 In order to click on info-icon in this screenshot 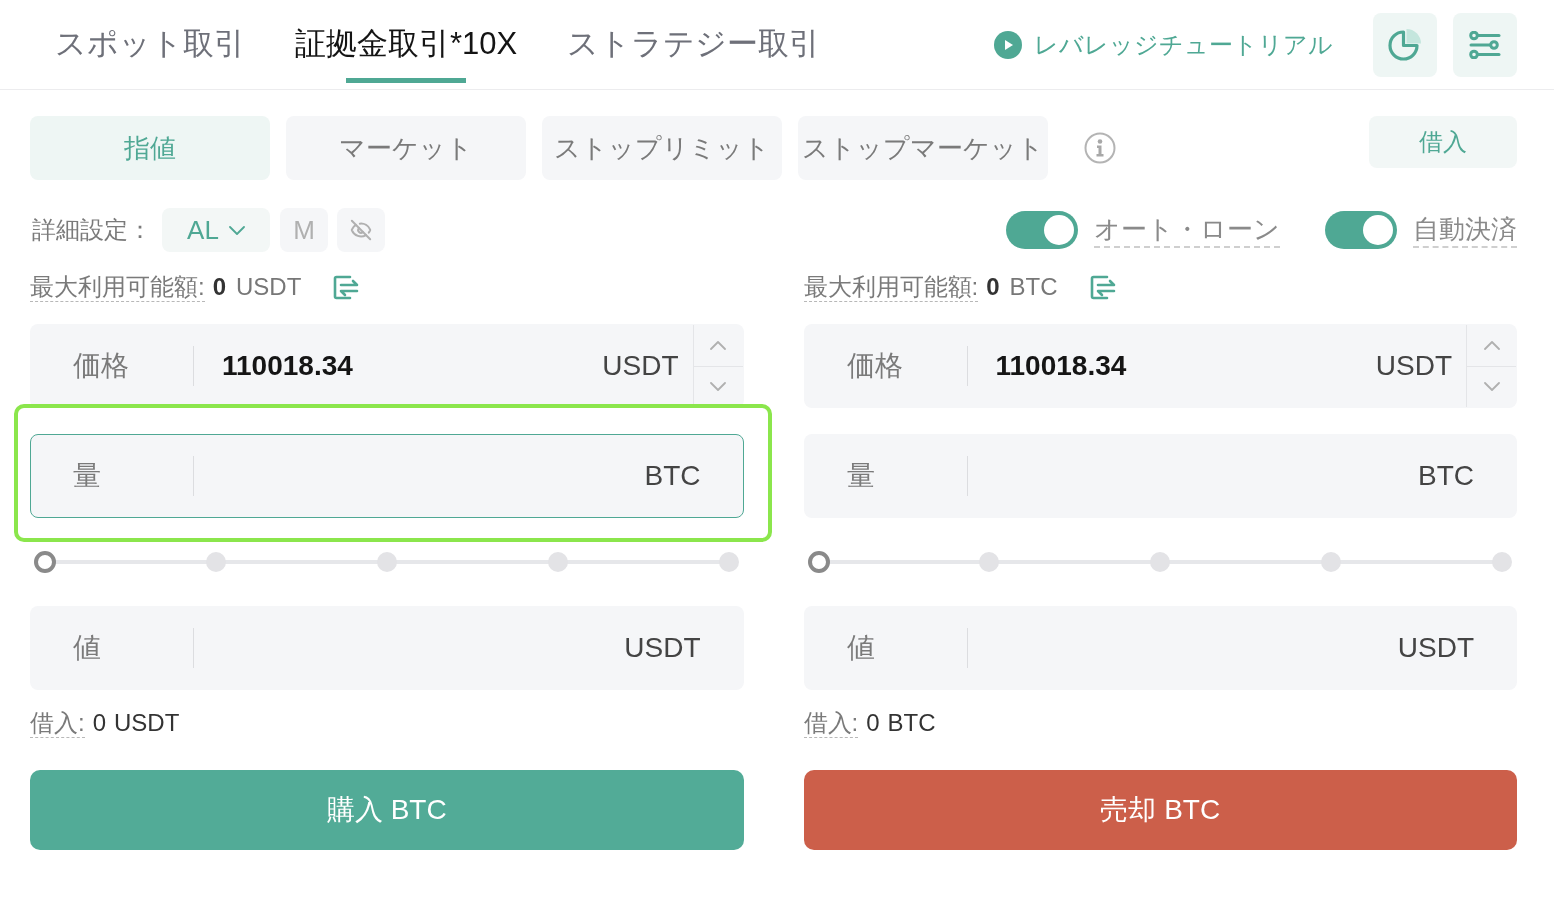, I will do `click(1100, 148)`.